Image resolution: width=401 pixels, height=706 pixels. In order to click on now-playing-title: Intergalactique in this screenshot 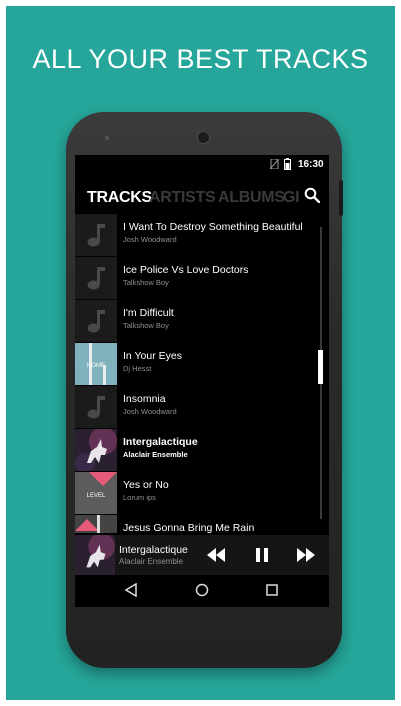, I will do `click(153, 550)`.